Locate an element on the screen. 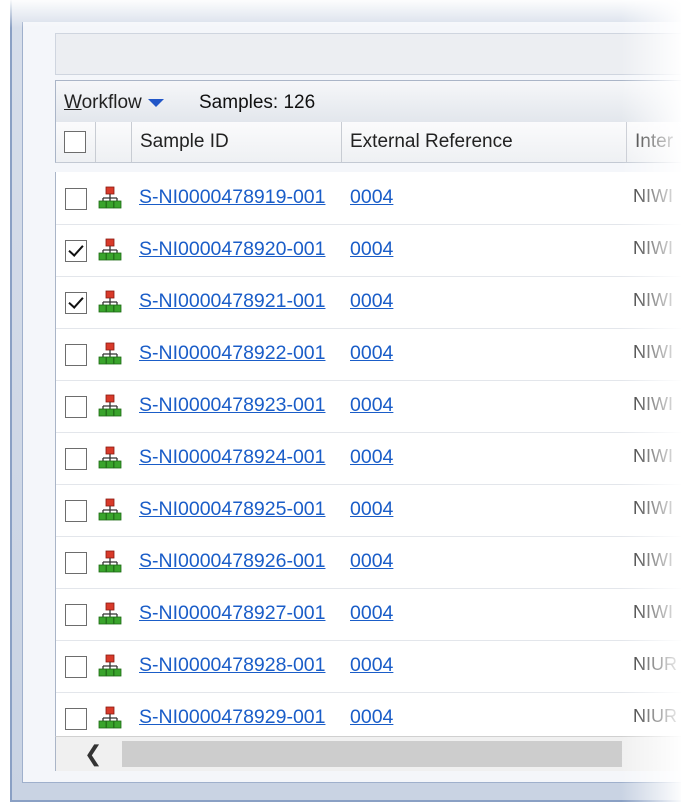 The image size is (681, 807). horizontal-scrollbar: ❮ is located at coordinates (368, 753).